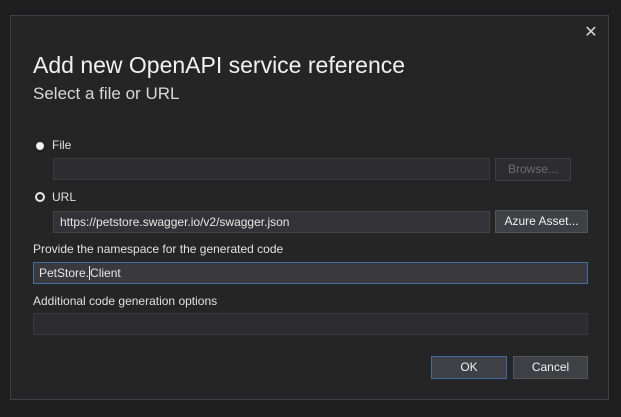 This screenshot has height=417, width=621. What do you see at coordinates (64, 197) in the screenshot?
I see `url-radio-label: URL` at bounding box center [64, 197].